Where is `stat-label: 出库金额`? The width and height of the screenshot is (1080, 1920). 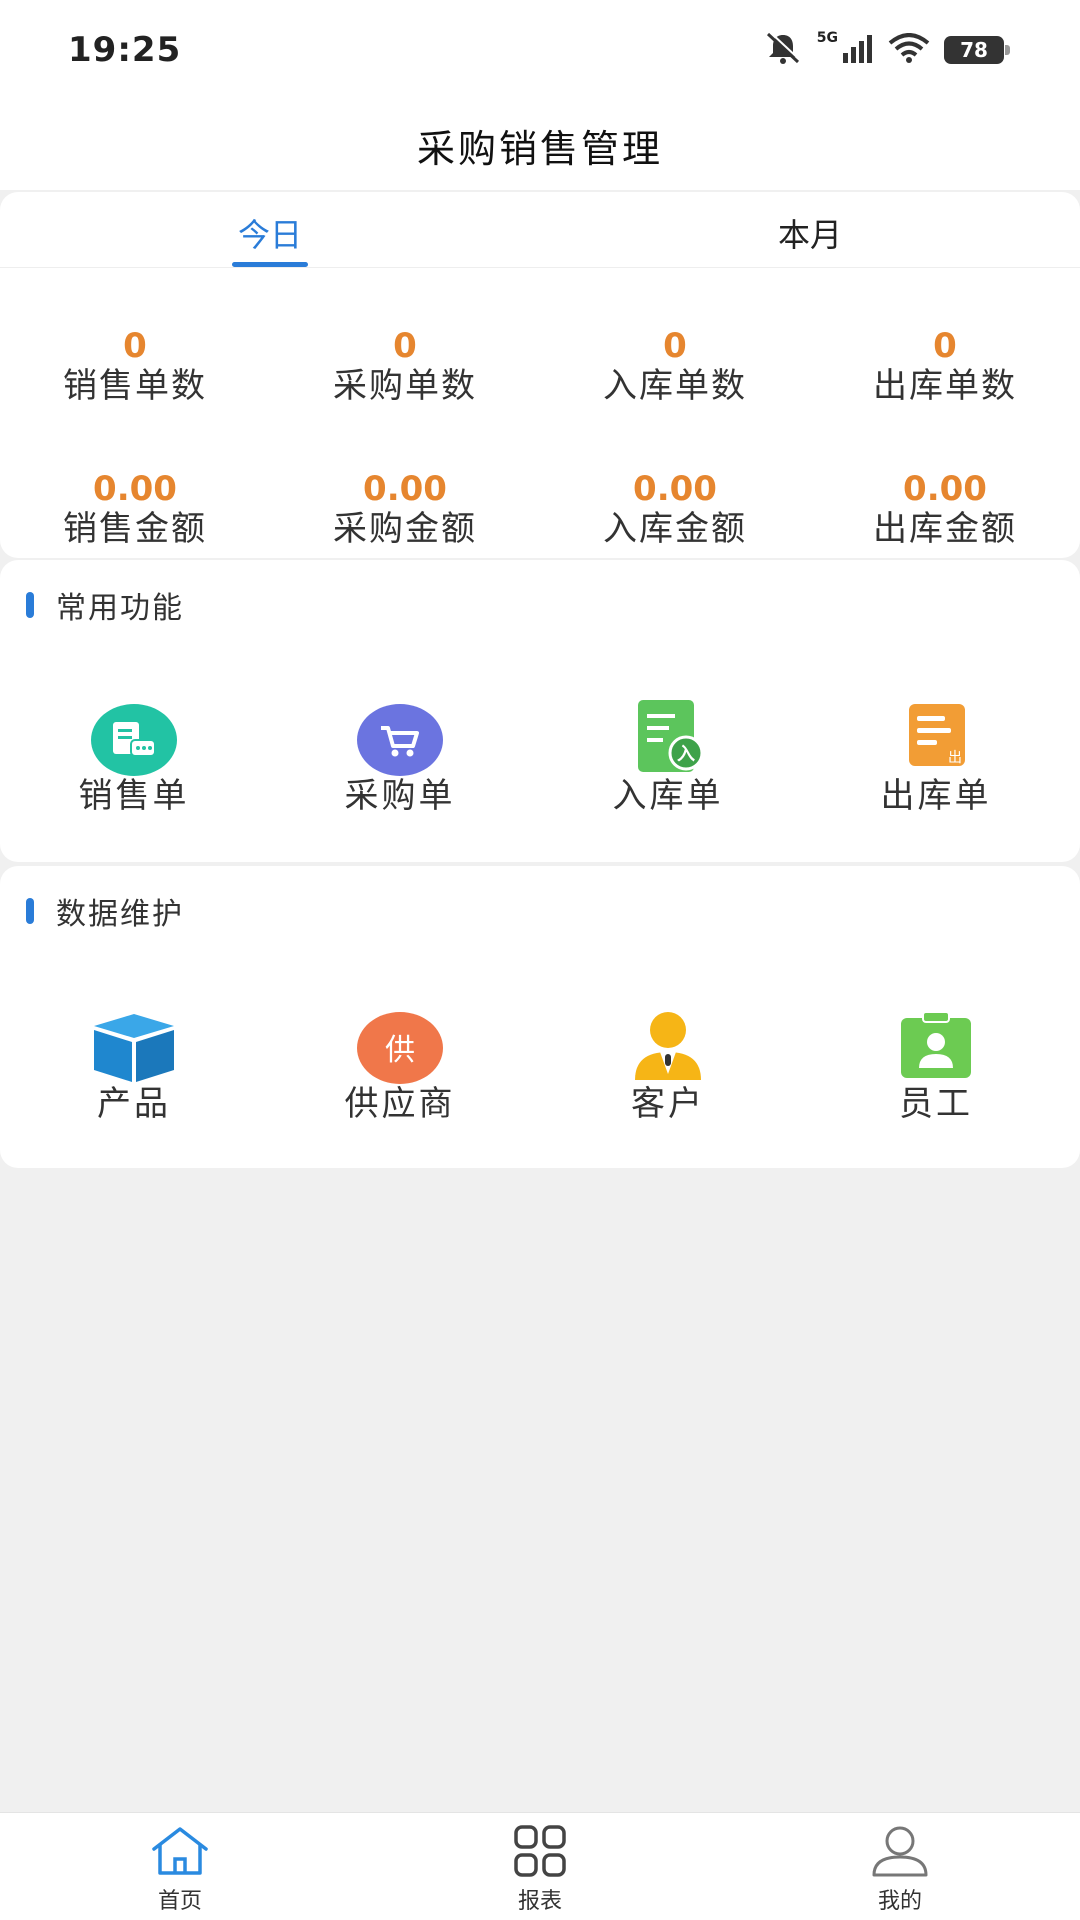
stat-label: 出库金额 is located at coordinates (945, 529).